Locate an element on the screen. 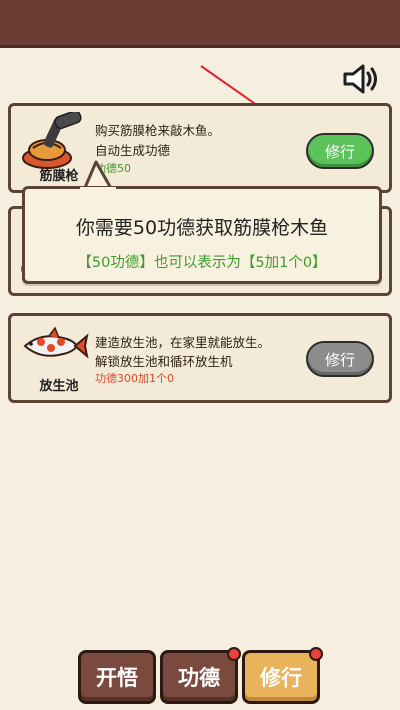 The image size is (400, 710). item-name: 放生池 is located at coordinates (59, 386).